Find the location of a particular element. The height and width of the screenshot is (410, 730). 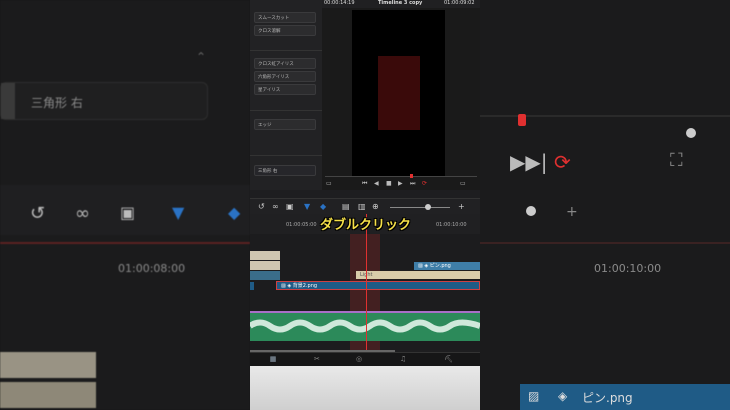

clip-pin: ▨ ◈ ピン.png is located at coordinates (447, 266).